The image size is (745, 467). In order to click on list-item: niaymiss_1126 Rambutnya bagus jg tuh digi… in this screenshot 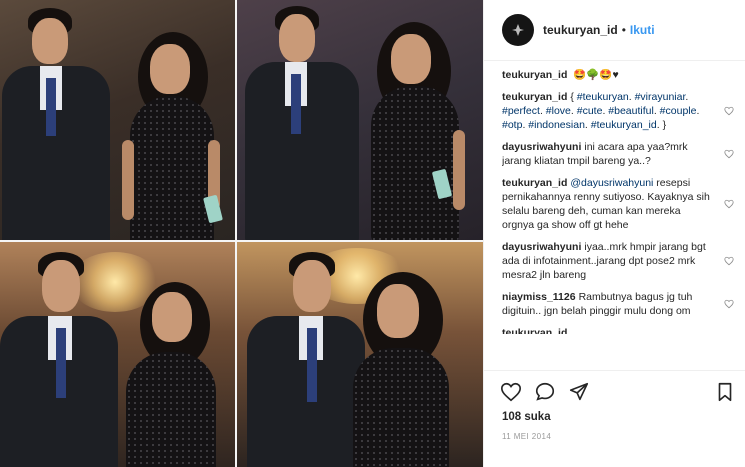, I will do `click(620, 304)`.